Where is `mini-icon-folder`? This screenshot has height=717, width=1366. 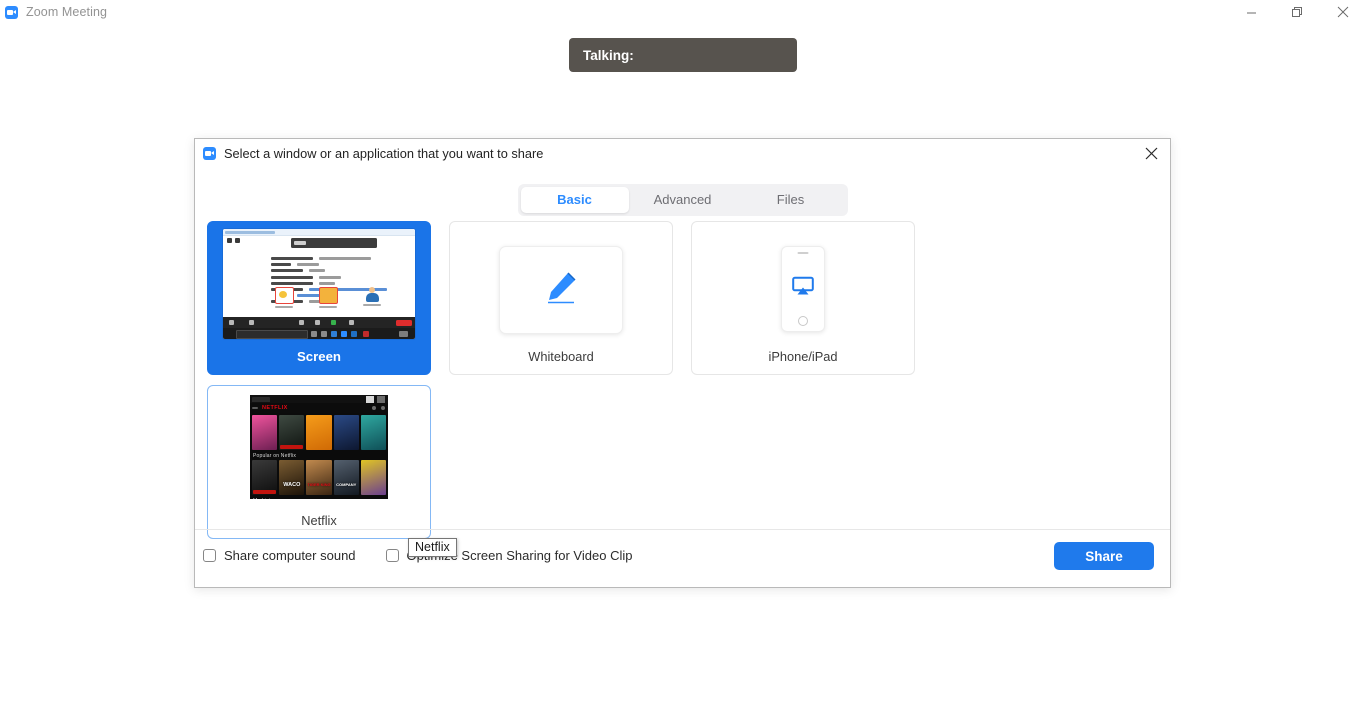 mini-icon-folder is located at coordinates (328, 297).